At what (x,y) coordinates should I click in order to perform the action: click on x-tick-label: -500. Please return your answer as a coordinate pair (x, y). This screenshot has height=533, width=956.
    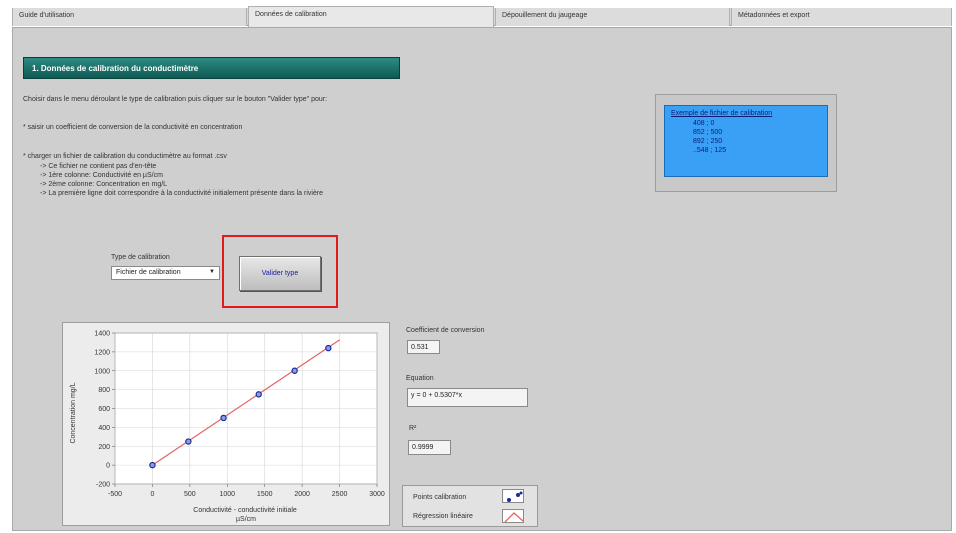
    Looking at the image, I should click on (115, 494).